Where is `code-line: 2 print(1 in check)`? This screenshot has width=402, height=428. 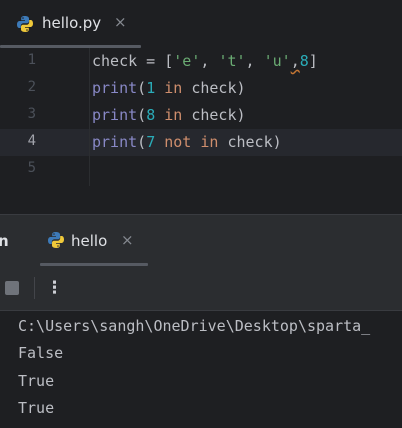 code-line: 2 print(1 in check) is located at coordinates (201, 88).